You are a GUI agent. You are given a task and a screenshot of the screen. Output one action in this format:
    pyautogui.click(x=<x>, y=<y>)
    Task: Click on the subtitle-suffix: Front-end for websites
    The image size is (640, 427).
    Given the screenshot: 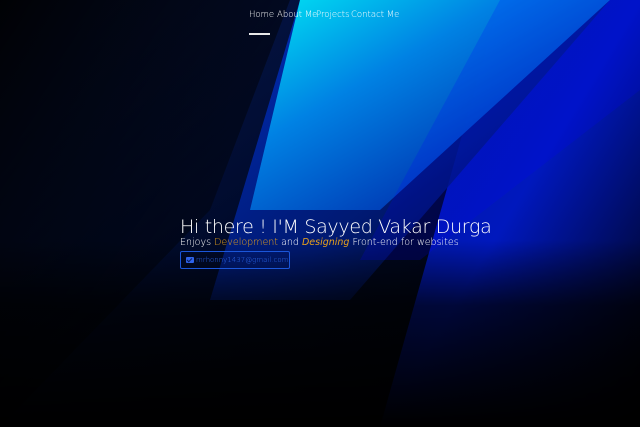 What is the action you would take?
    pyautogui.click(x=404, y=242)
    